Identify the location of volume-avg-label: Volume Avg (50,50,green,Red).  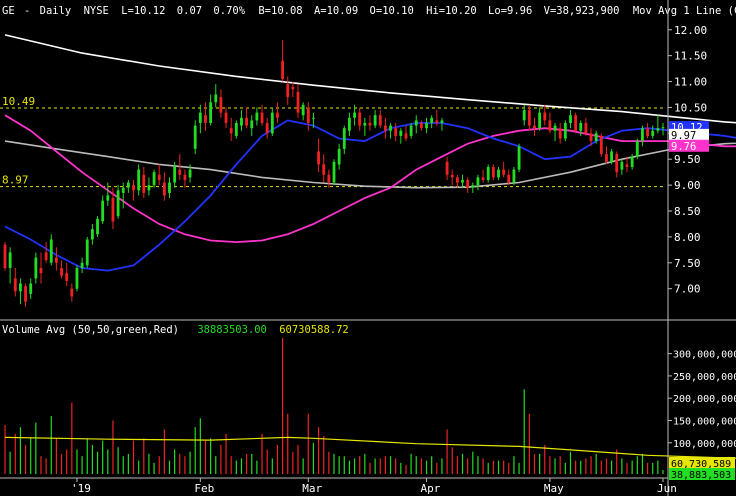
(90, 330).